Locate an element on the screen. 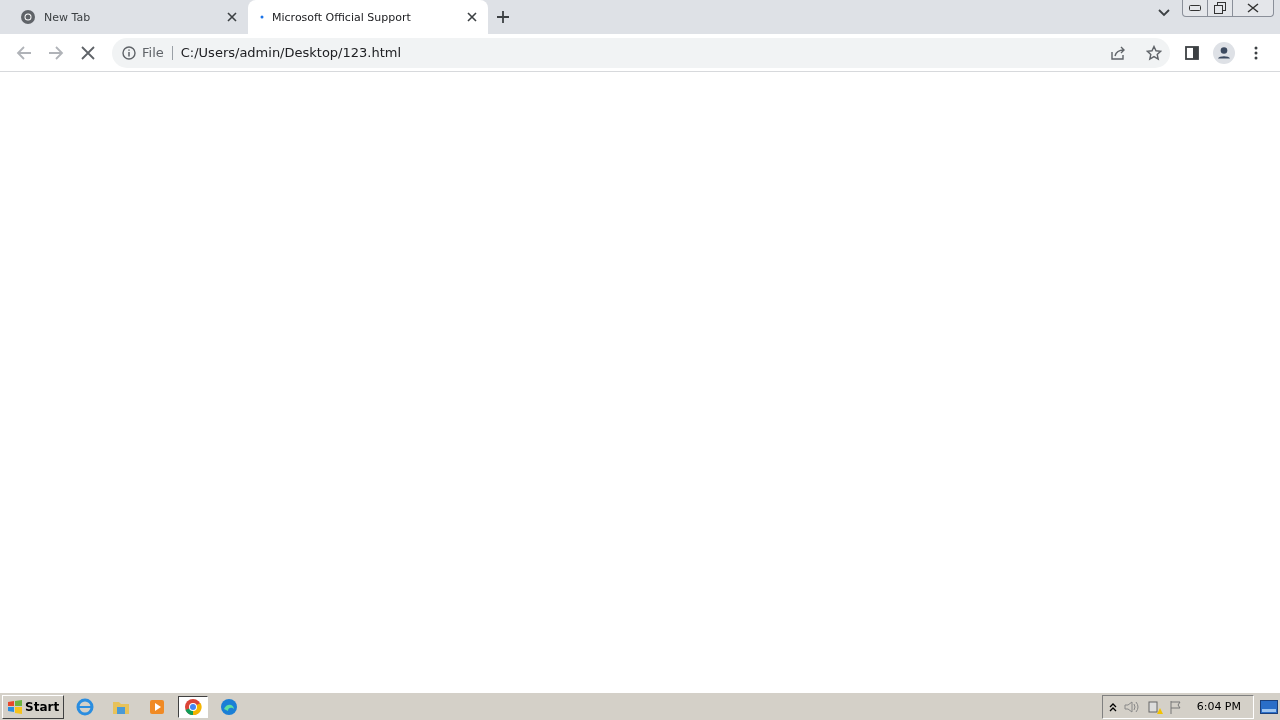 This screenshot has height=720, width=1280. menu-icon is located at coordinates (1256, 52).